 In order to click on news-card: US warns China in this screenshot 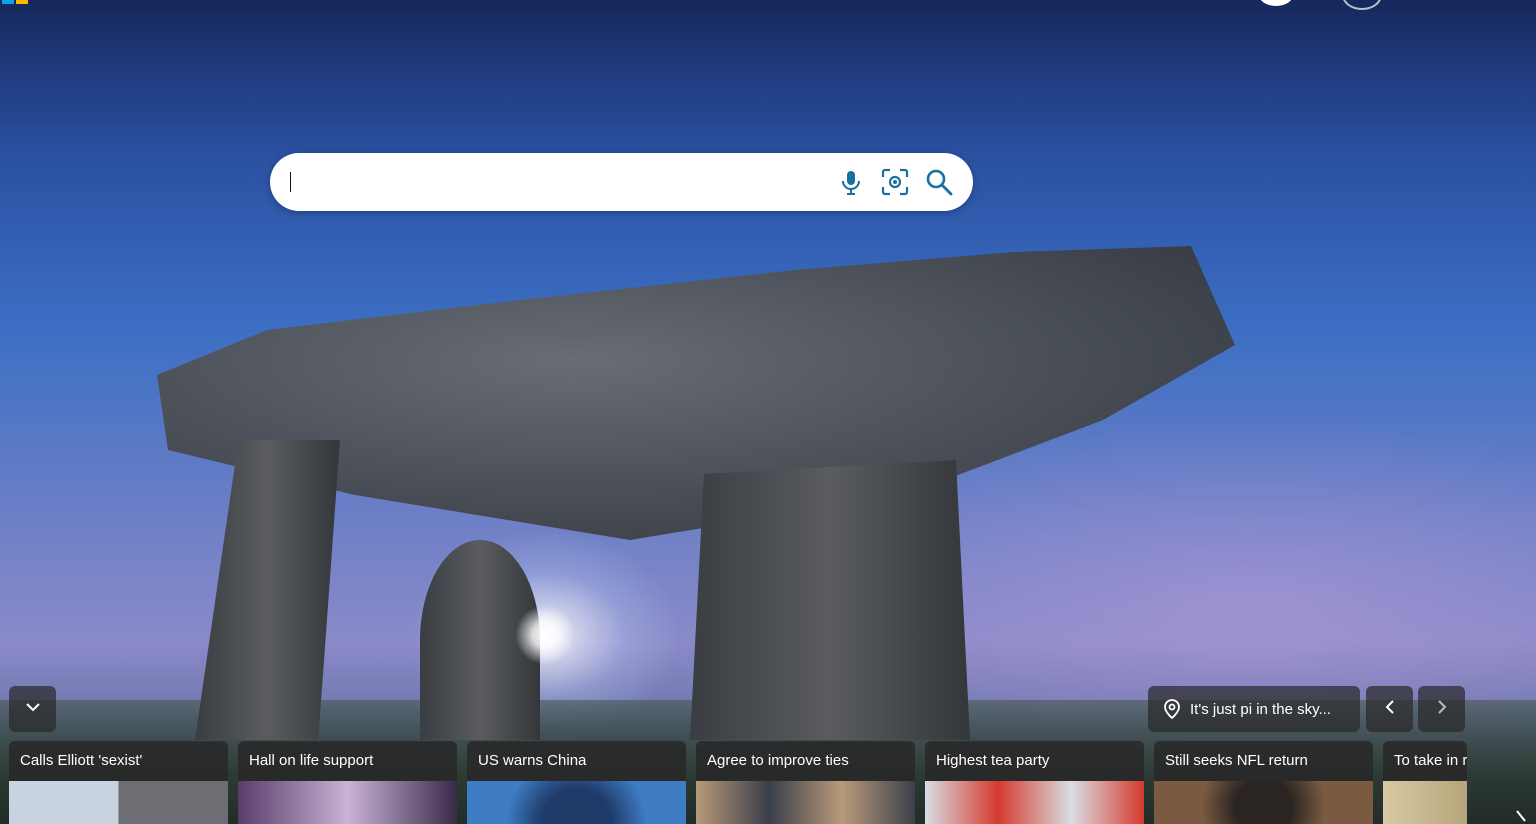, I will do `click(576, 782)`.